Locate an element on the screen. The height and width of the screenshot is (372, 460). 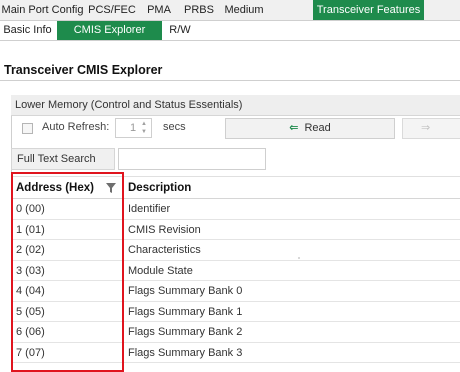
interval-unit-label: secs is located at coordinates (174, 127).